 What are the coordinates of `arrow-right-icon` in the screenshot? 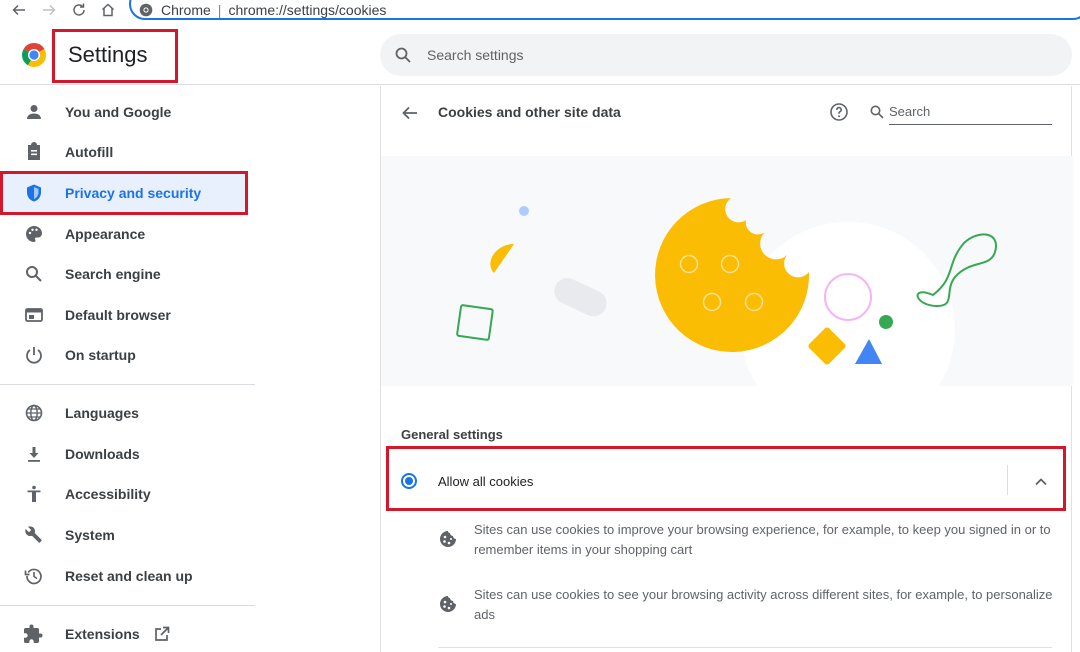 It's located at (49, 10).